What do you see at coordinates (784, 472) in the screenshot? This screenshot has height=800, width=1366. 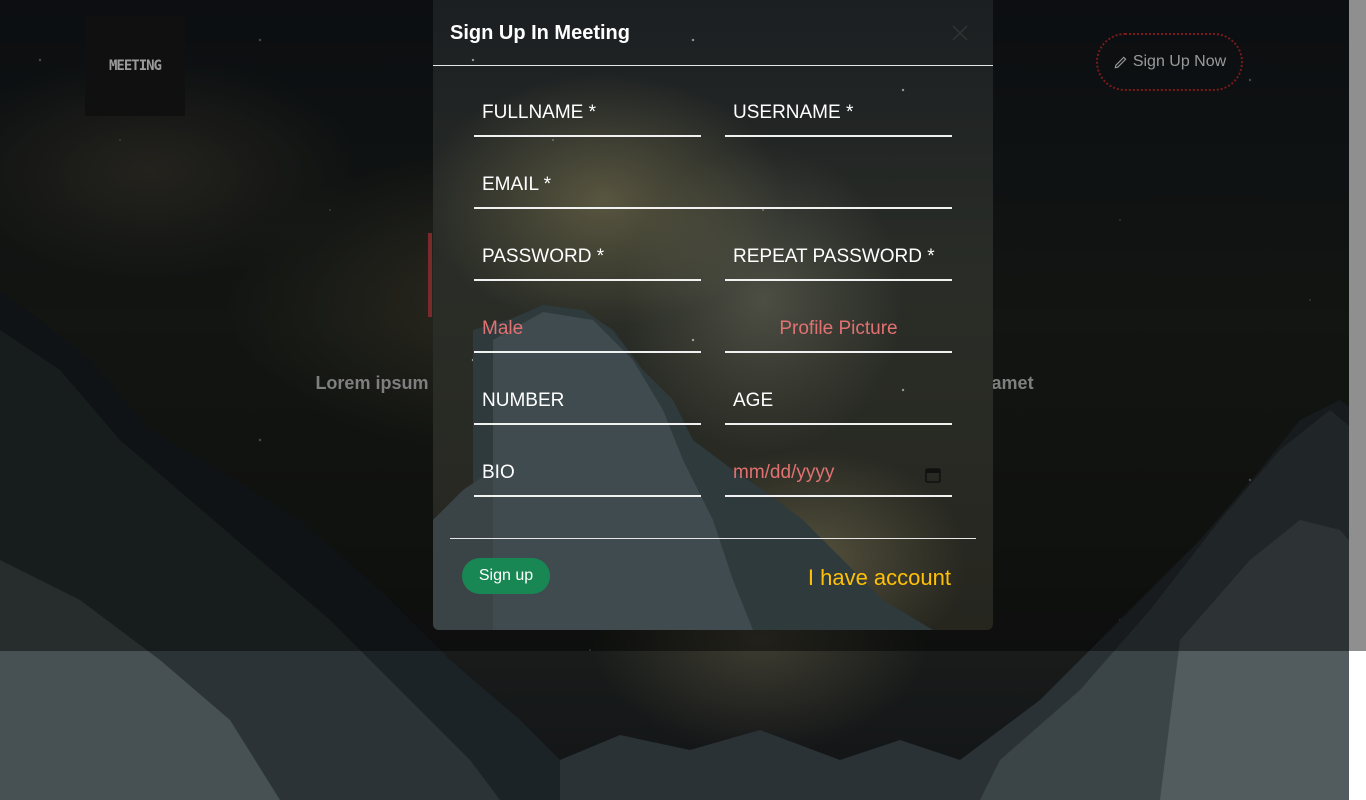 I see `birthdate-placeholder: mm/dd/yyyy` at bounding box center [784, 472].